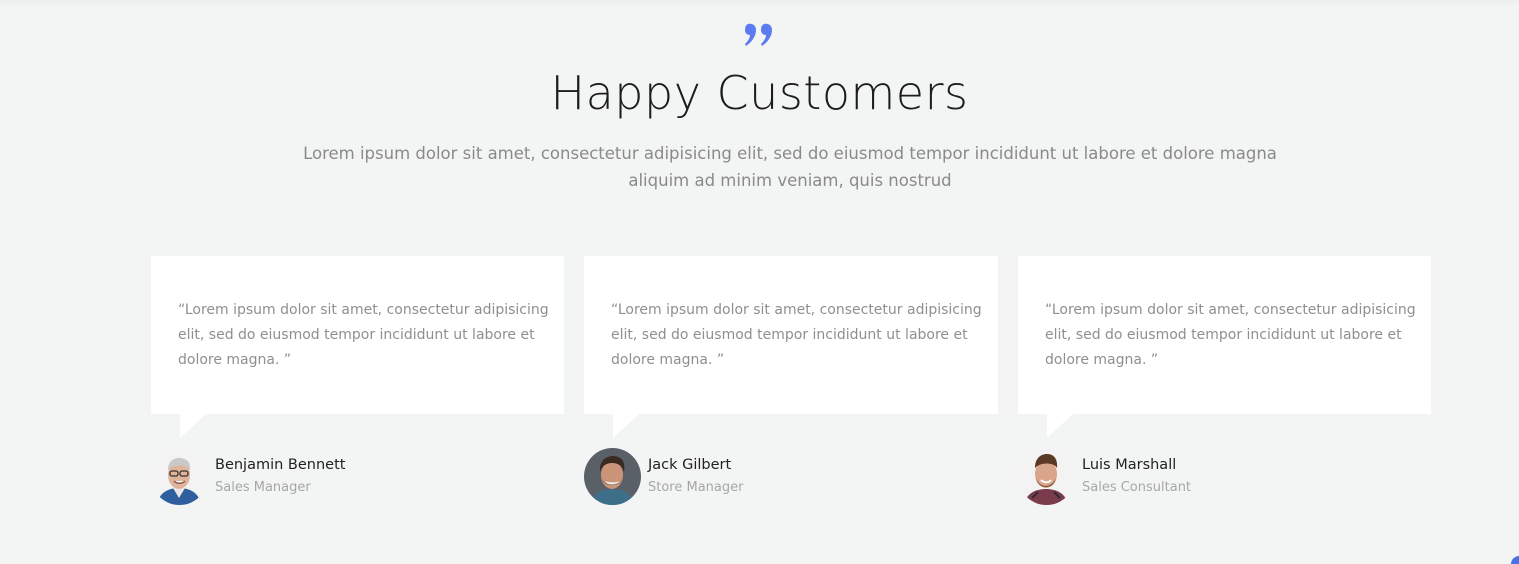 Image resolution: width=1519 pixels, height=564 pixels. I want to click on author-role: Store Manager, so click(696, 487).